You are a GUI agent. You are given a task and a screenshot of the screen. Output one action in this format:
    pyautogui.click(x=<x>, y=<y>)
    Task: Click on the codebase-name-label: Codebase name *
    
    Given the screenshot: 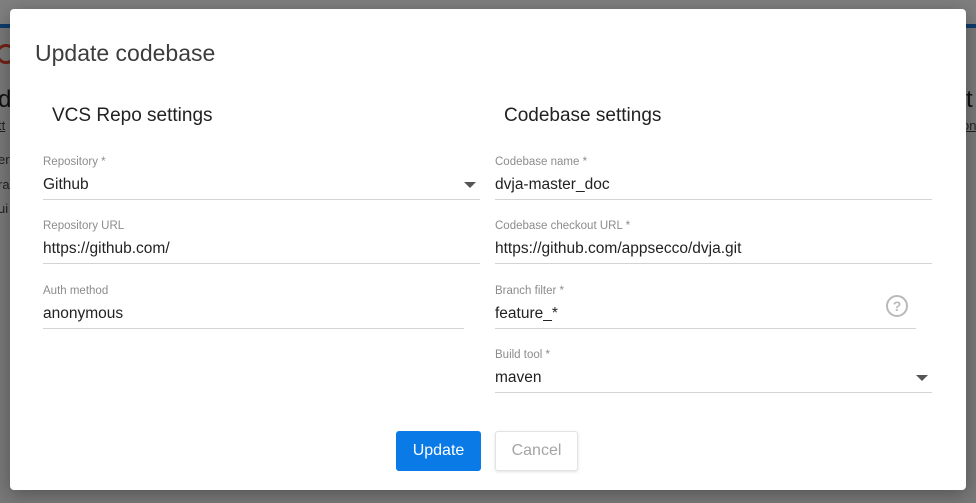 What is the action you would take?
    pyautogui.click(x=541, y=162)
    